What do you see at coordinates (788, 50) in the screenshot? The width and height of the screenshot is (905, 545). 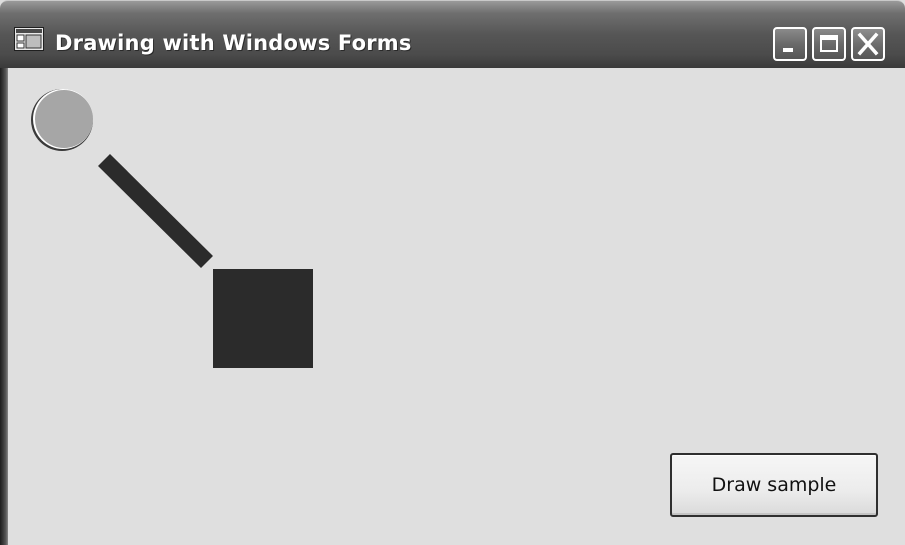 I see `minimize-icon` at bounding box center [788, 50].